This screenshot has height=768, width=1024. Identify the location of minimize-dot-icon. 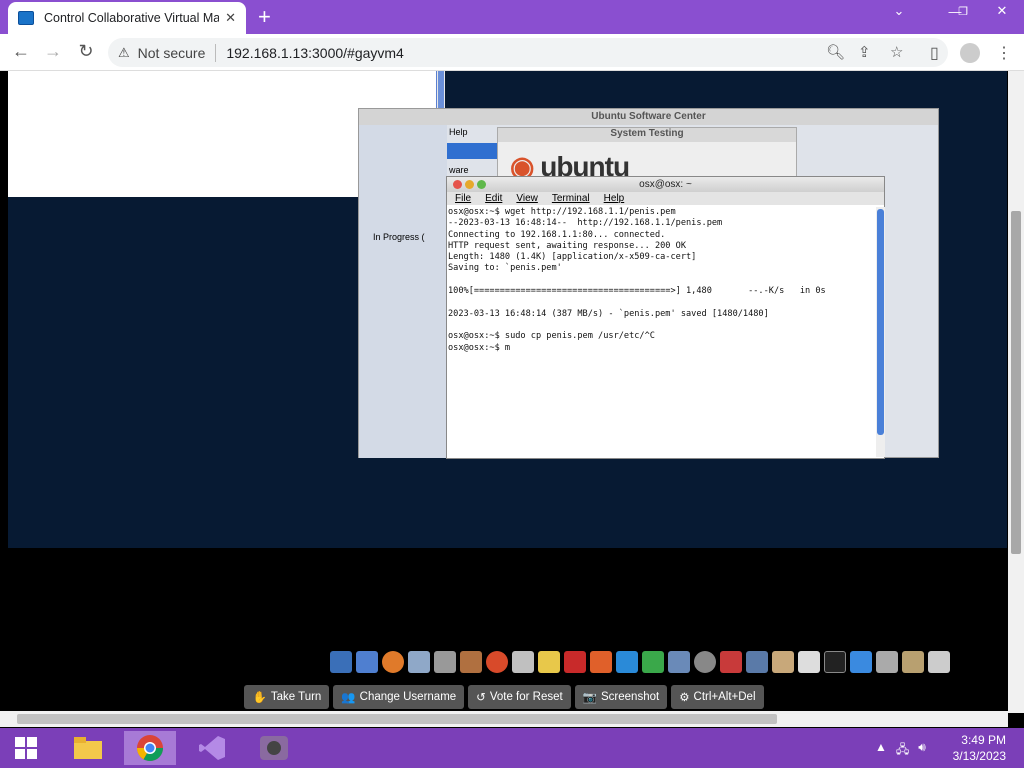
(469, 184).